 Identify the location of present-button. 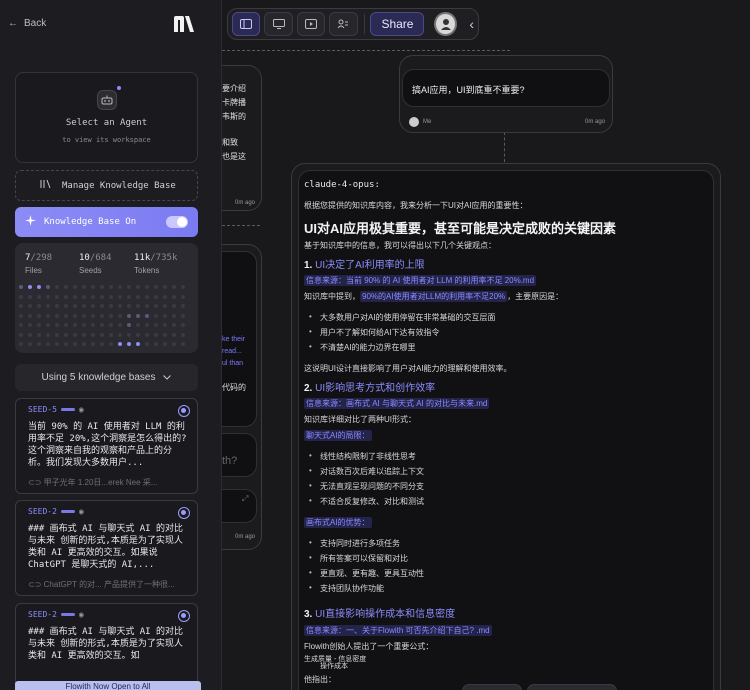
(311, 24).